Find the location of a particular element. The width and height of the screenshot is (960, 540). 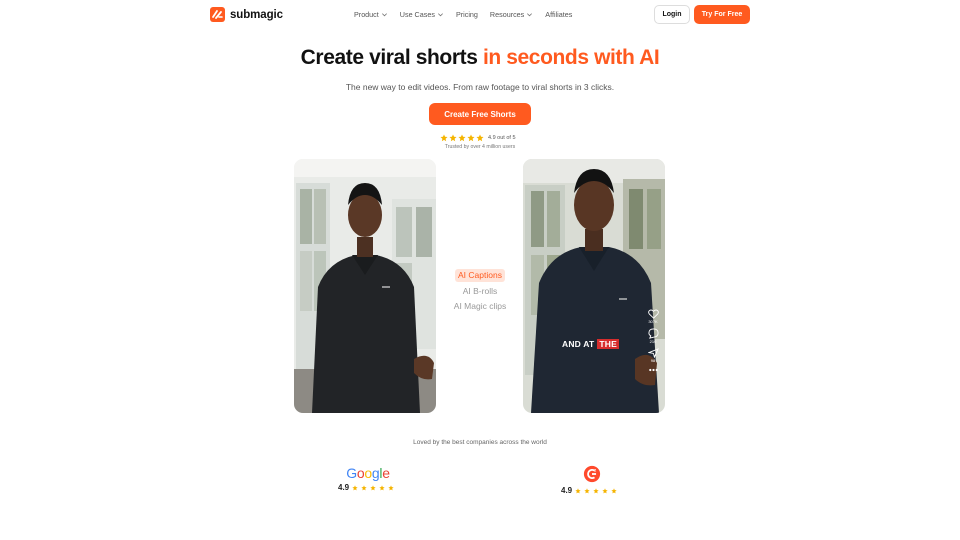

nav-item-product: Product is located at coordinates (371, 14).